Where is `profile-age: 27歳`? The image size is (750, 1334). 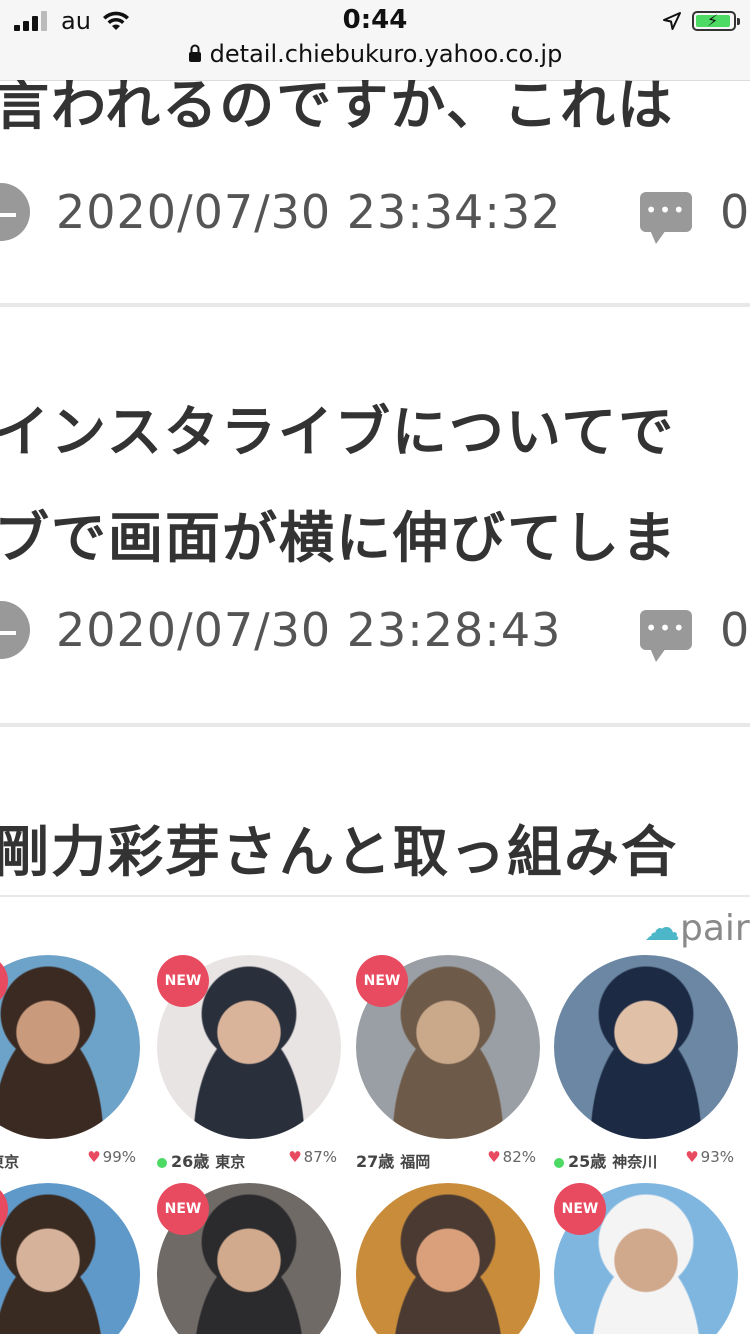 profile-age: 27歳 is located at coordinates (375, 1161).